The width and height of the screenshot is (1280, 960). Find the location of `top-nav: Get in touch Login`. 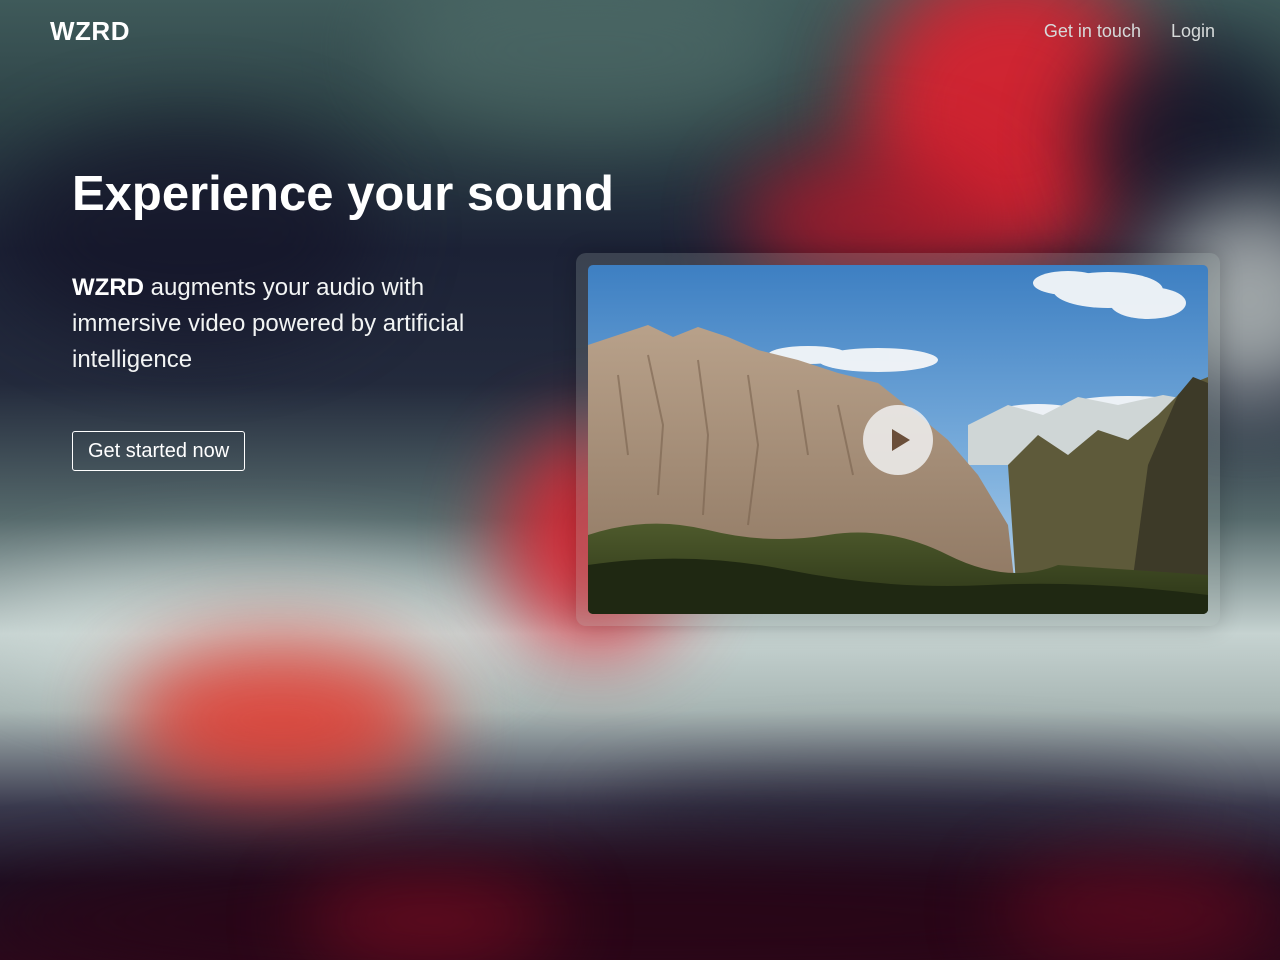

top-nav: Get in touch Login is located at coordinates (1129, 31).